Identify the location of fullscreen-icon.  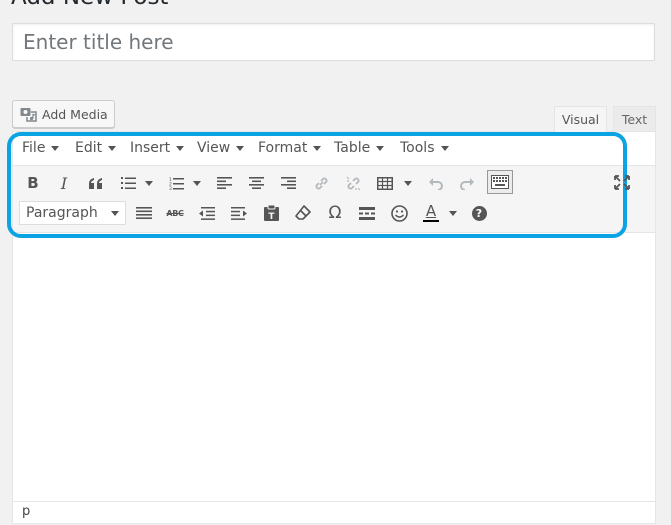
(622, 182).